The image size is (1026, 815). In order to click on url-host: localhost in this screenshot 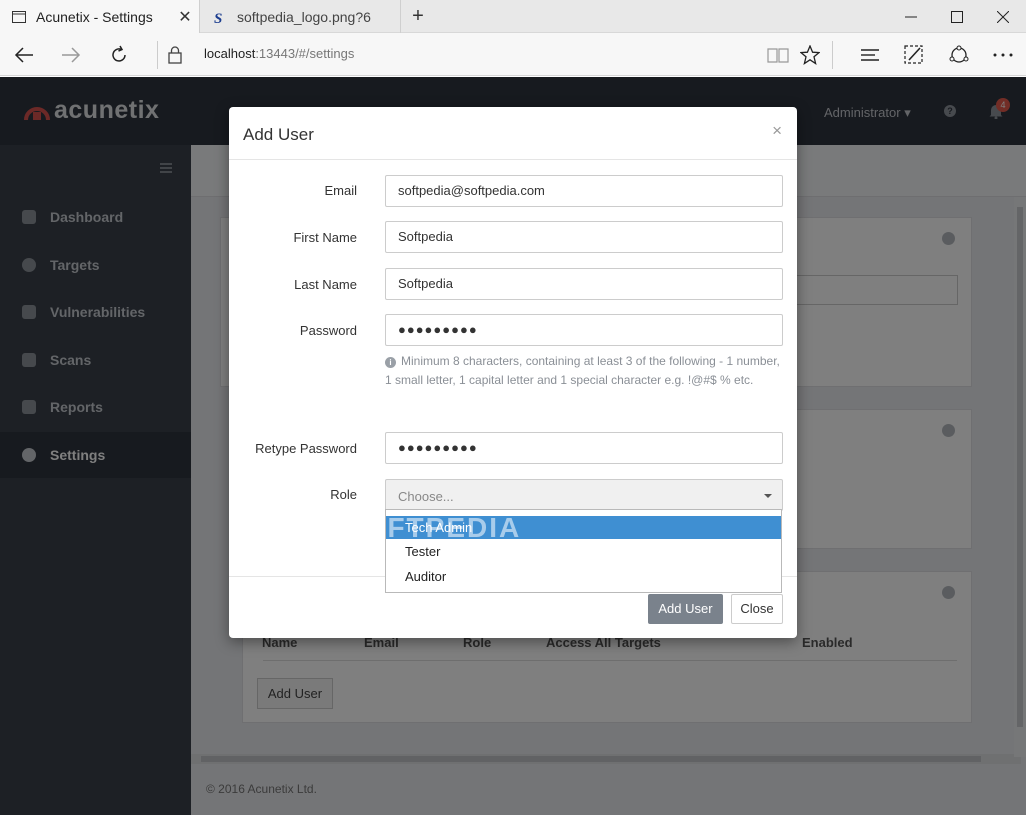, I will do `click(230, 53)`.